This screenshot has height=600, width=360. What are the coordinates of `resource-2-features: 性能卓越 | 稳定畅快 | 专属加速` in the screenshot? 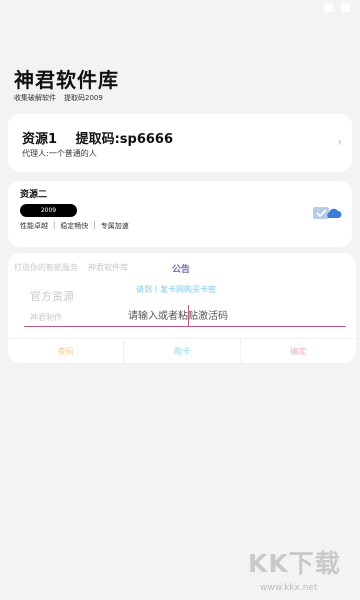 It's located at (74, 226).